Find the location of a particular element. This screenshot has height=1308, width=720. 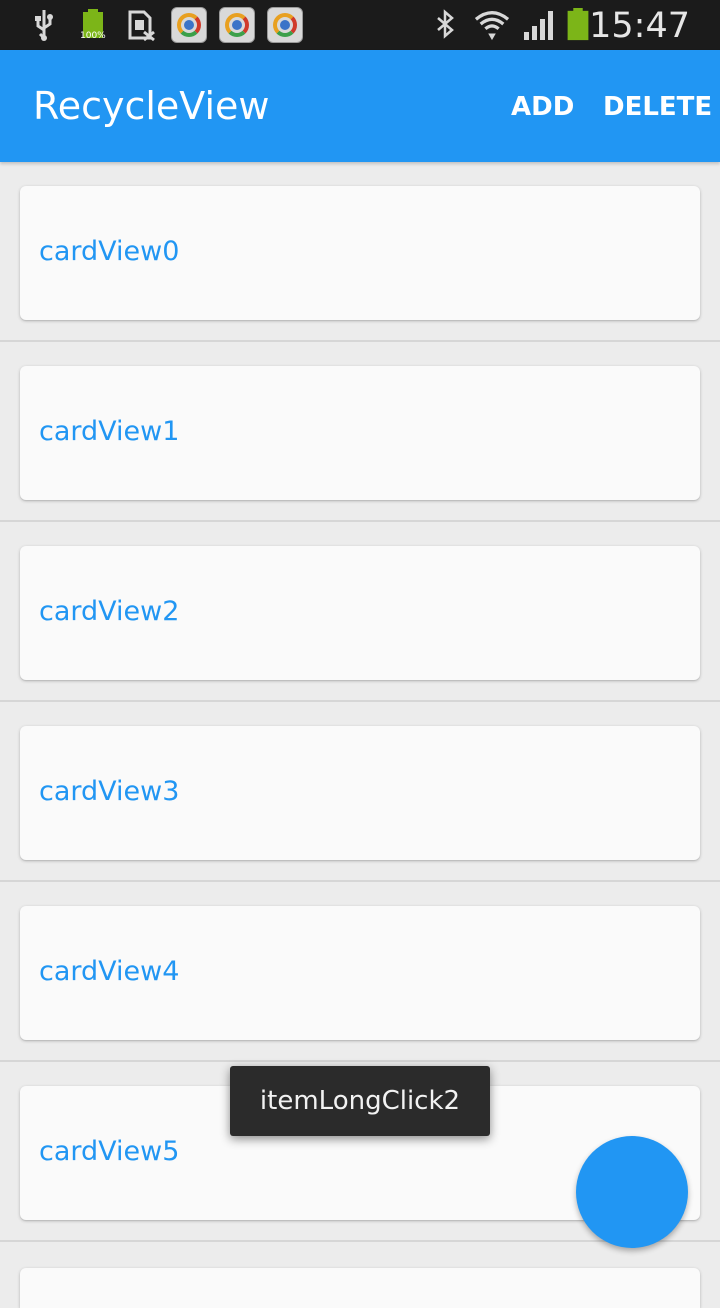

list-item: cardView3 is located at coordinates (360, 792).